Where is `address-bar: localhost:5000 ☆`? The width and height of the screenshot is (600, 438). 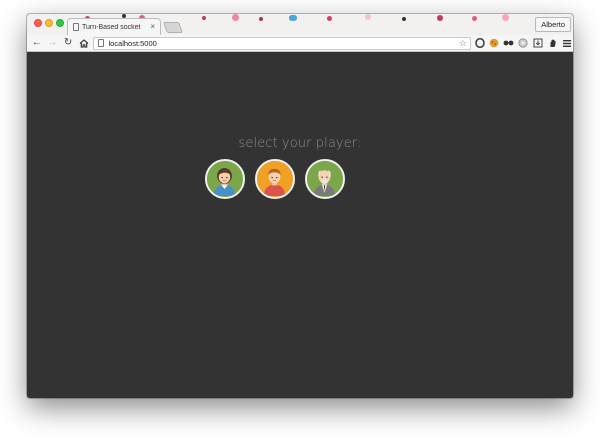
address-bar: localhost:5000 ☆ is located at coordinates (282, 43).